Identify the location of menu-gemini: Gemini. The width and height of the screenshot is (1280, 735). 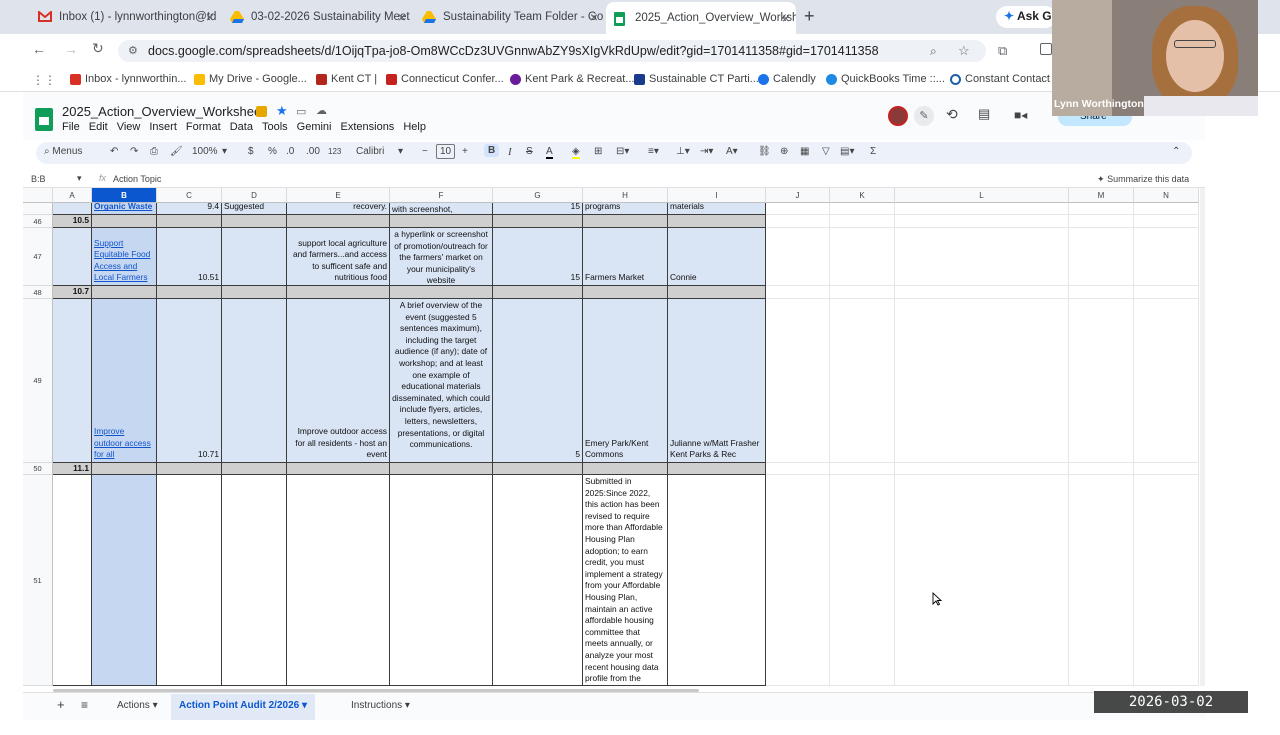
(314, 127).